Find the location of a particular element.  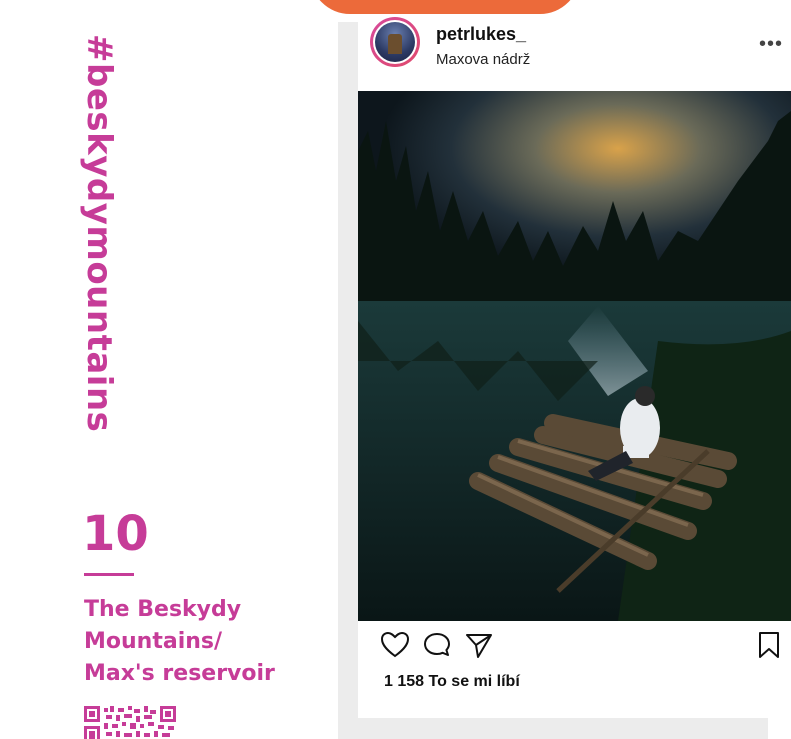

hashtag-label: #beskydymountains is located at coordinates (99, 233).